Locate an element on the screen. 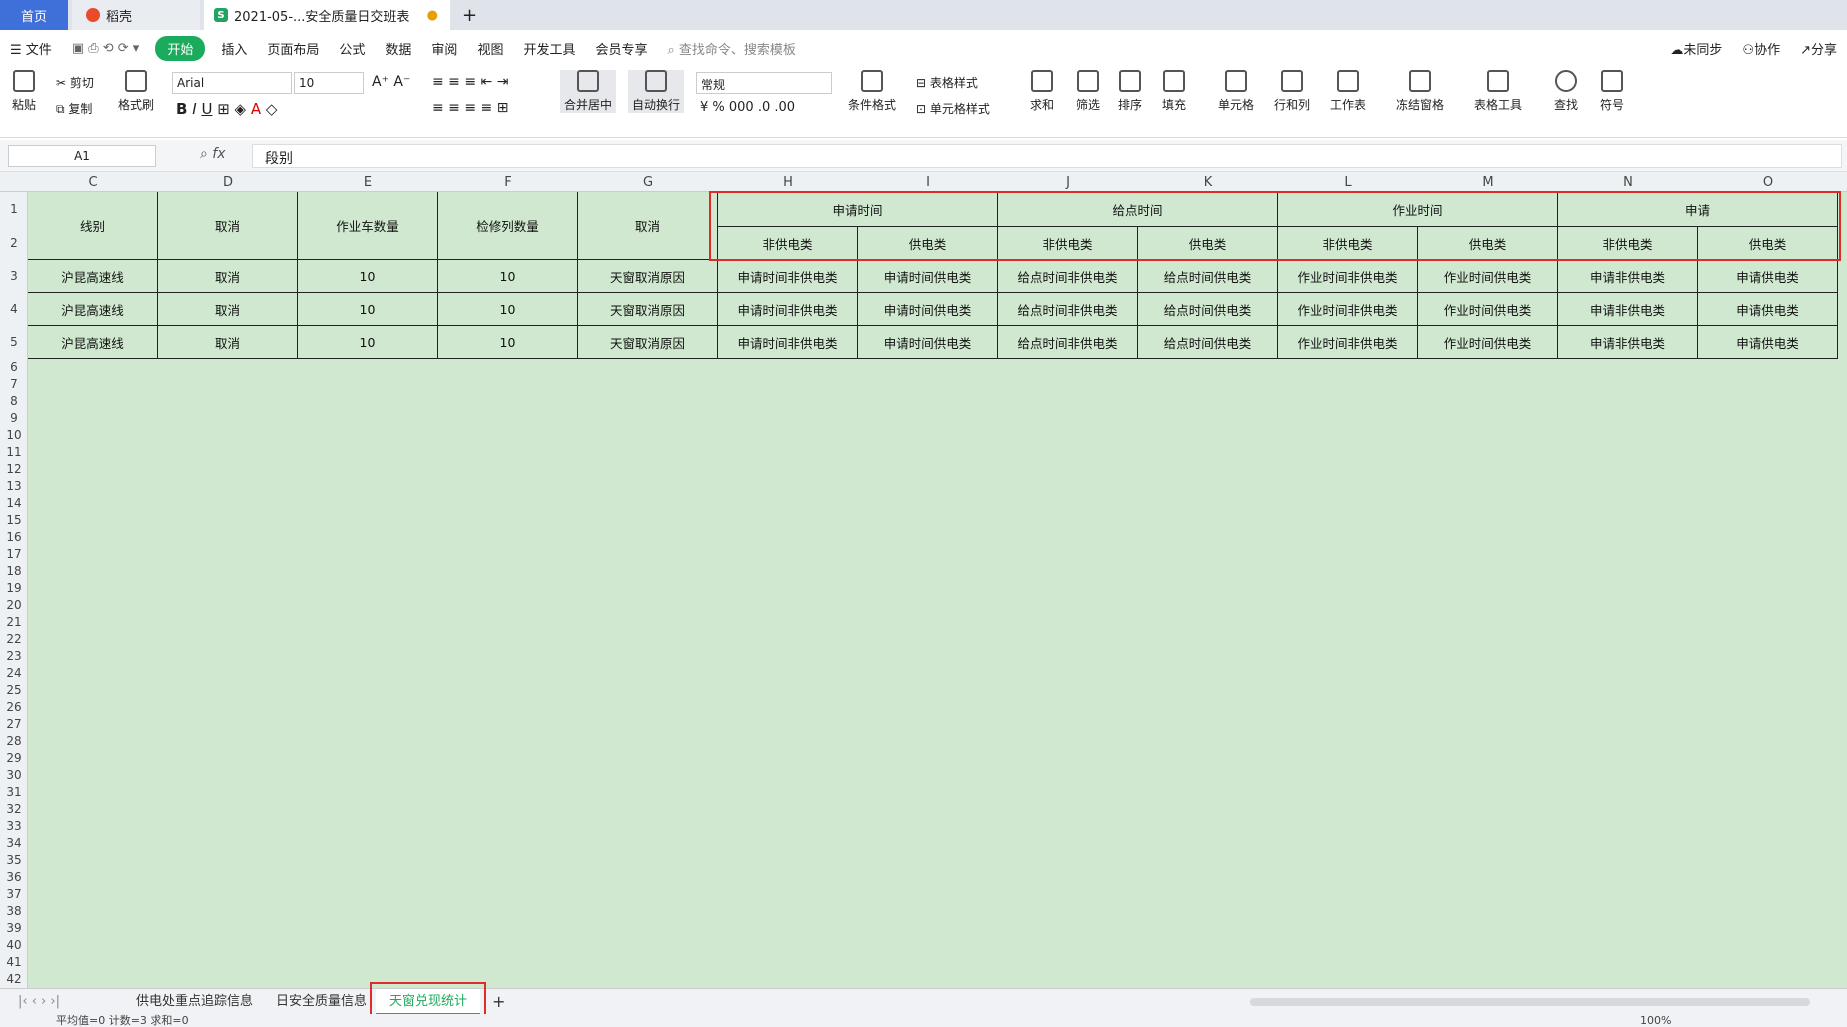 The width and height of the screenshot is (1847, 1027). menu-view: 视图 is located at coordinates (490, 48).